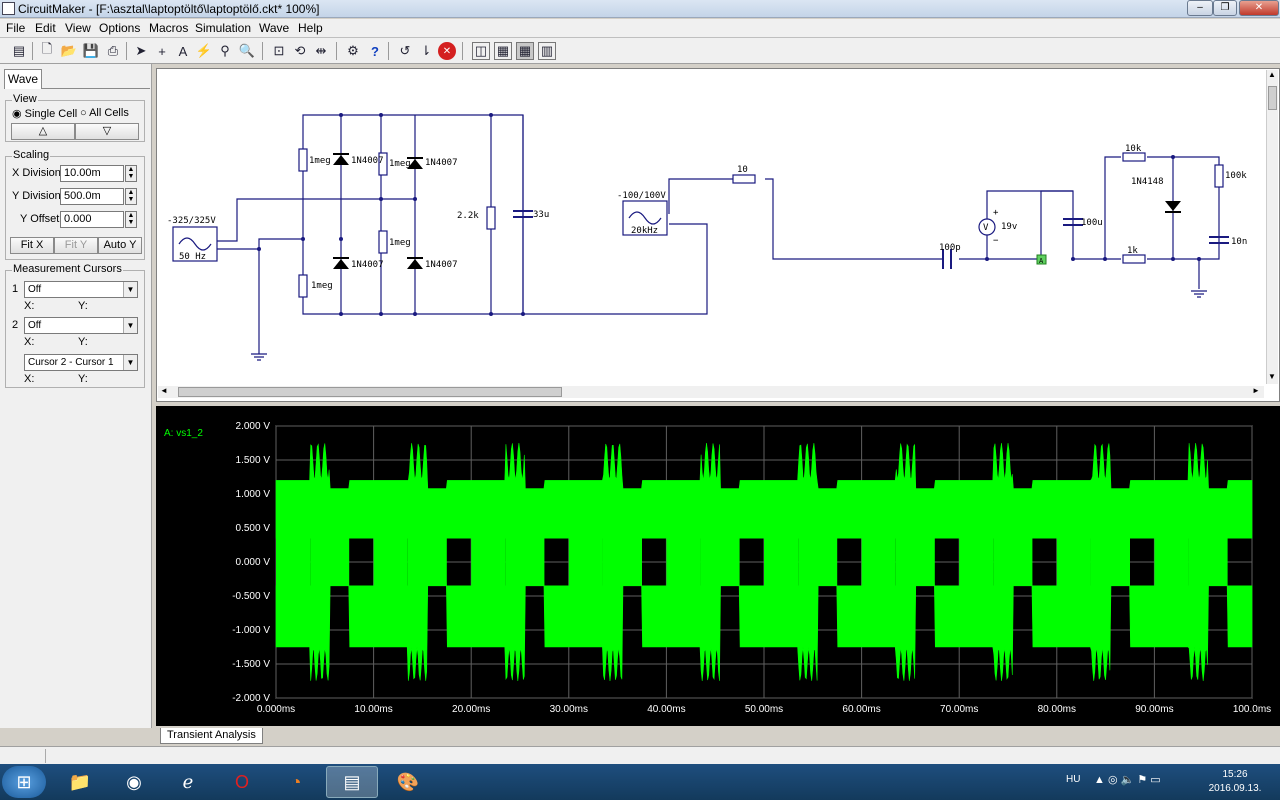 This screenshot has height=800, width=1280. I want to click on window-layout1-icon: ◫, so click(481, 51).